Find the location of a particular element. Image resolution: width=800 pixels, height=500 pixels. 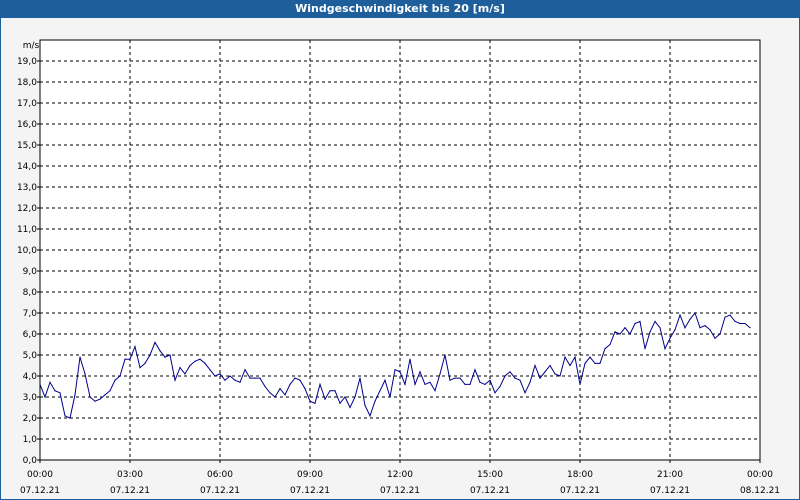

y-tick-label: 8,0 is located at coordinates (30, 293).